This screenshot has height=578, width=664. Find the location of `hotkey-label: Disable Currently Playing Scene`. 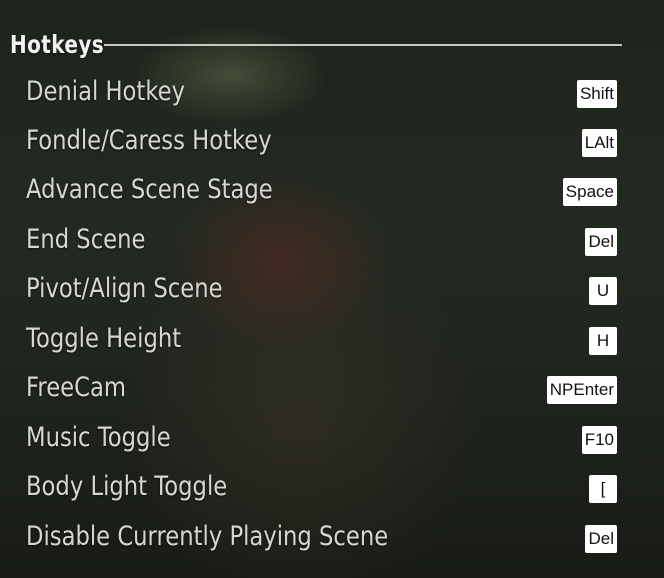

hotkey-label: Disable Currently Playing Scene is located at coordinates (207, 536).